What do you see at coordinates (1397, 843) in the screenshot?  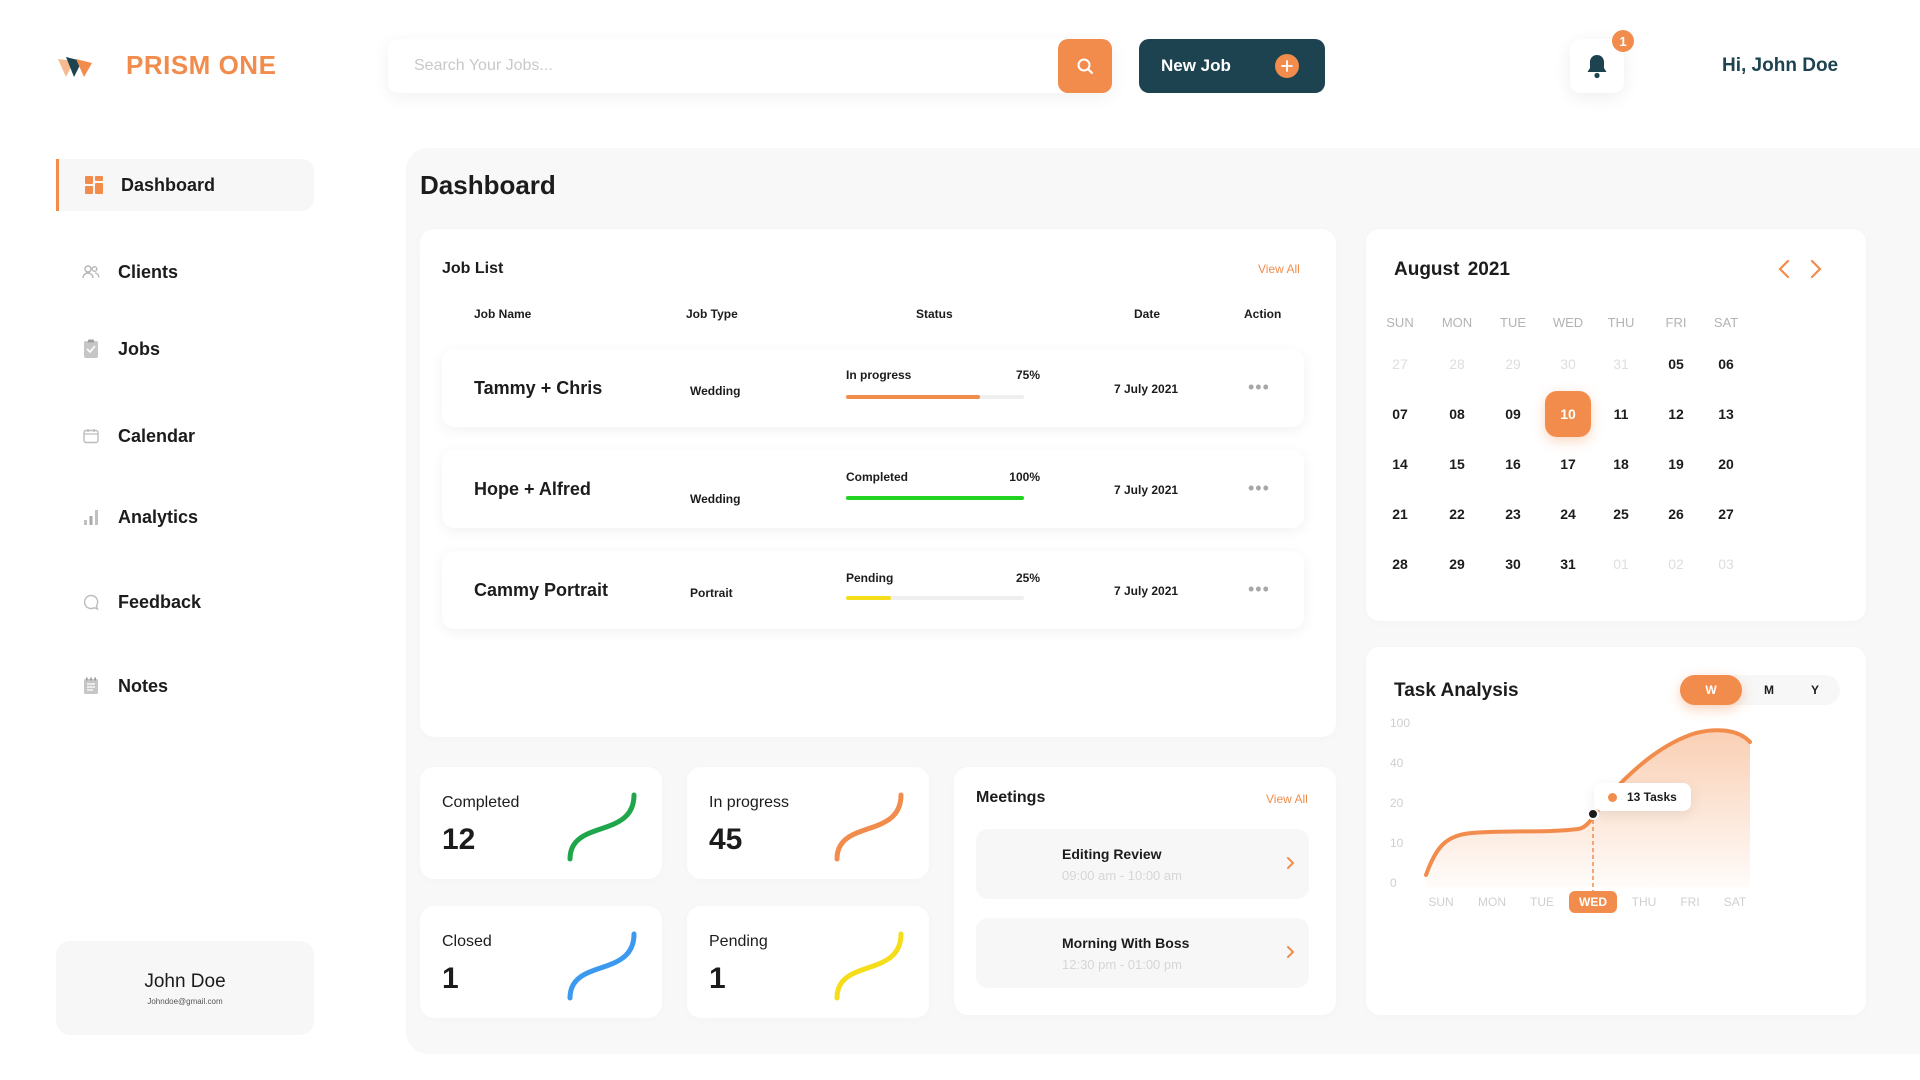 I see `y-tick-label: 10` at bounding box center [1397, 843].